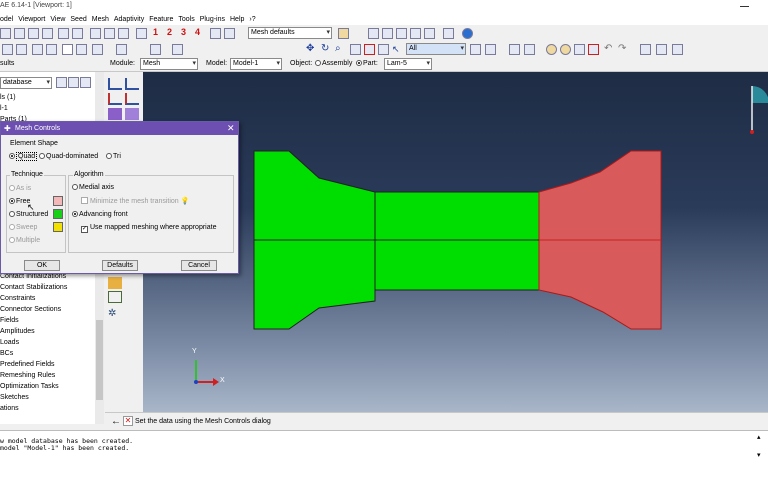 This screenshot has width=768, height=480. Describe the element at coordinates (84, 229) in the screenshot. I see `mapped-meshing-checkbox: ✓` at that location.